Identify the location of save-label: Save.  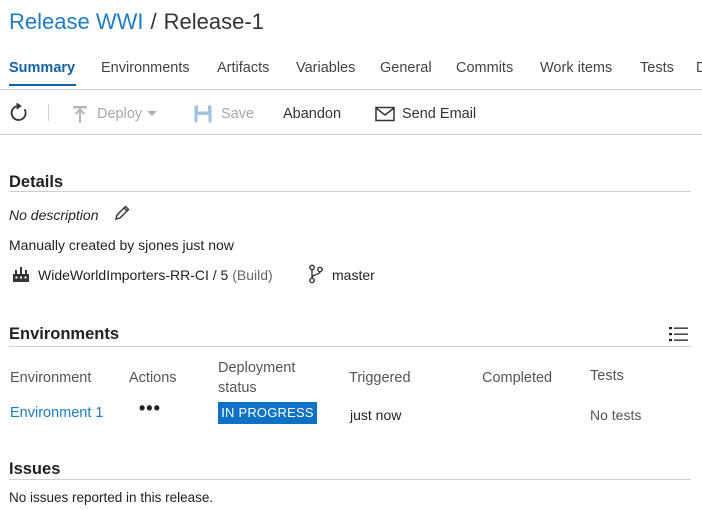
(238, 114).